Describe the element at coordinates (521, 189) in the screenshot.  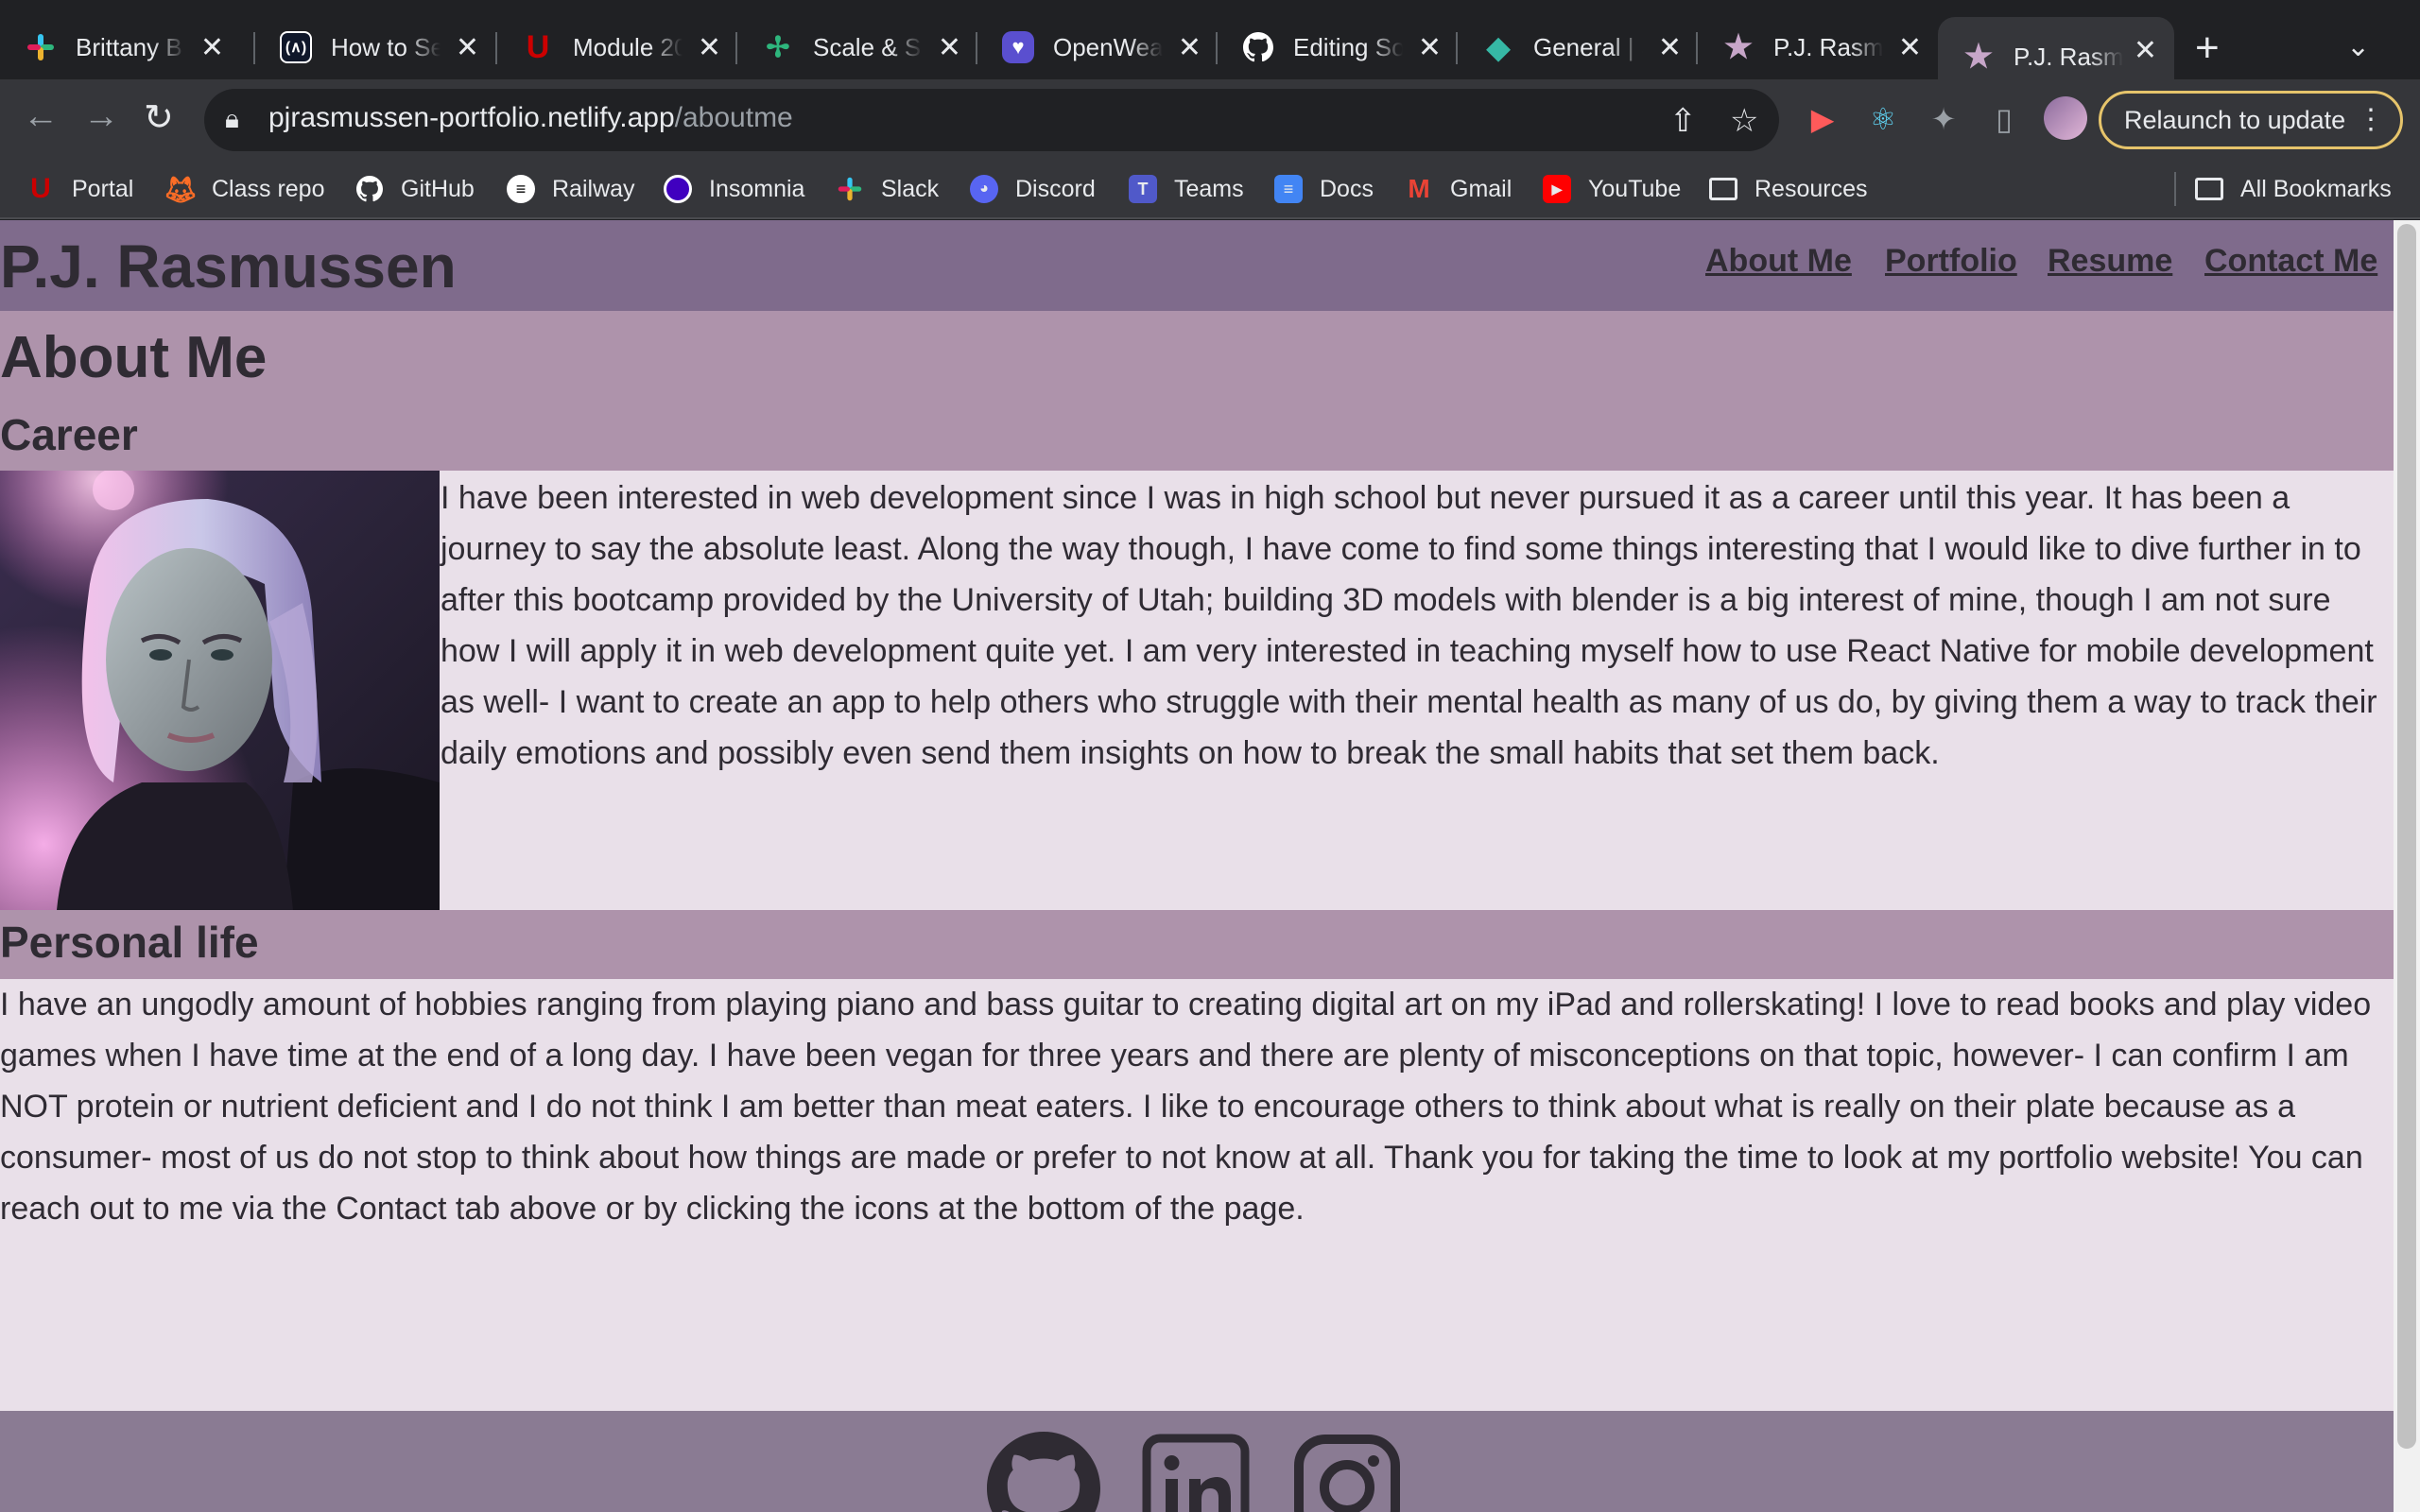
I see `railway-icon: ≡` at that location.